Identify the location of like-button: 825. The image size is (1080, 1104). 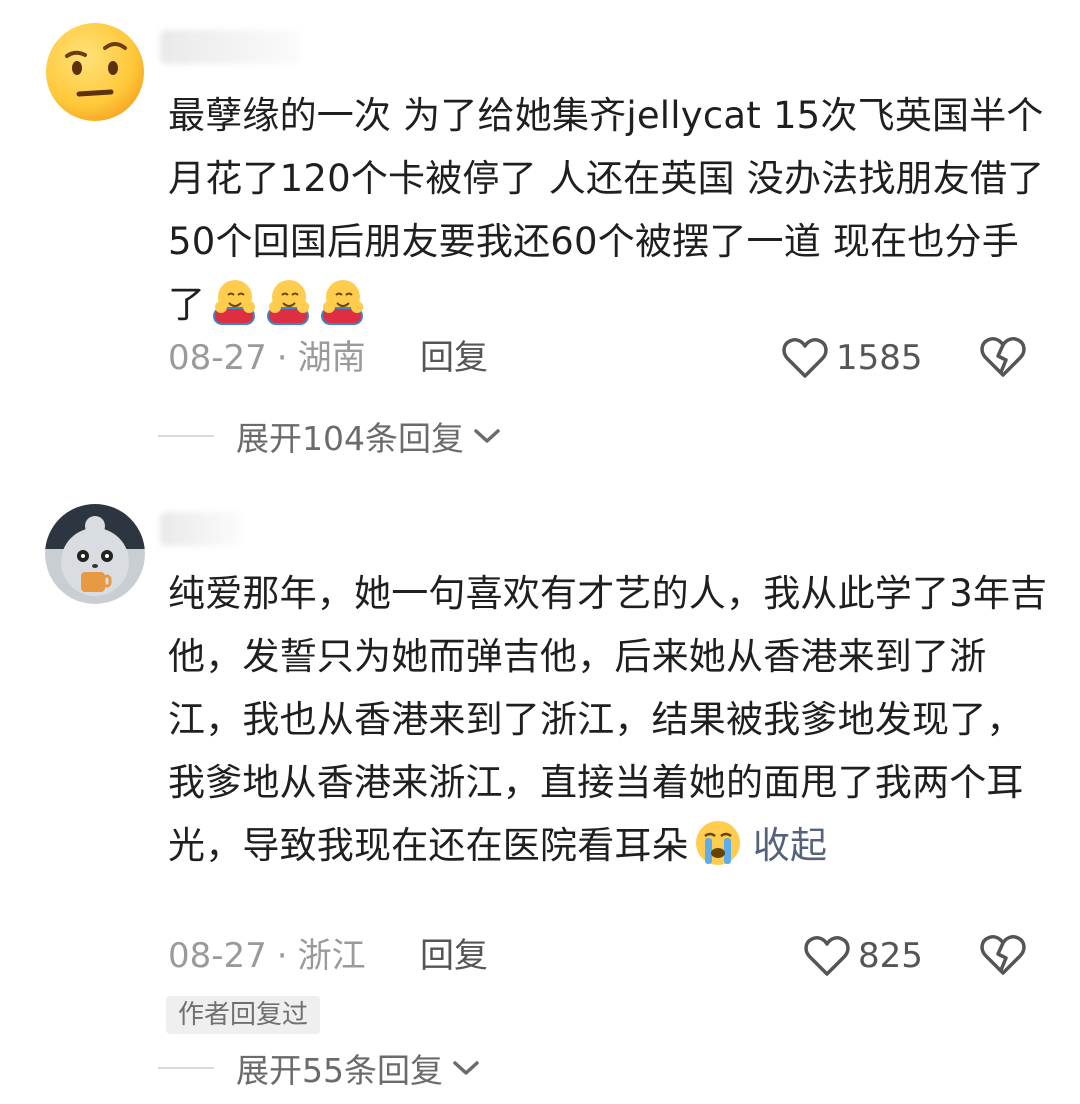
(863, 956).